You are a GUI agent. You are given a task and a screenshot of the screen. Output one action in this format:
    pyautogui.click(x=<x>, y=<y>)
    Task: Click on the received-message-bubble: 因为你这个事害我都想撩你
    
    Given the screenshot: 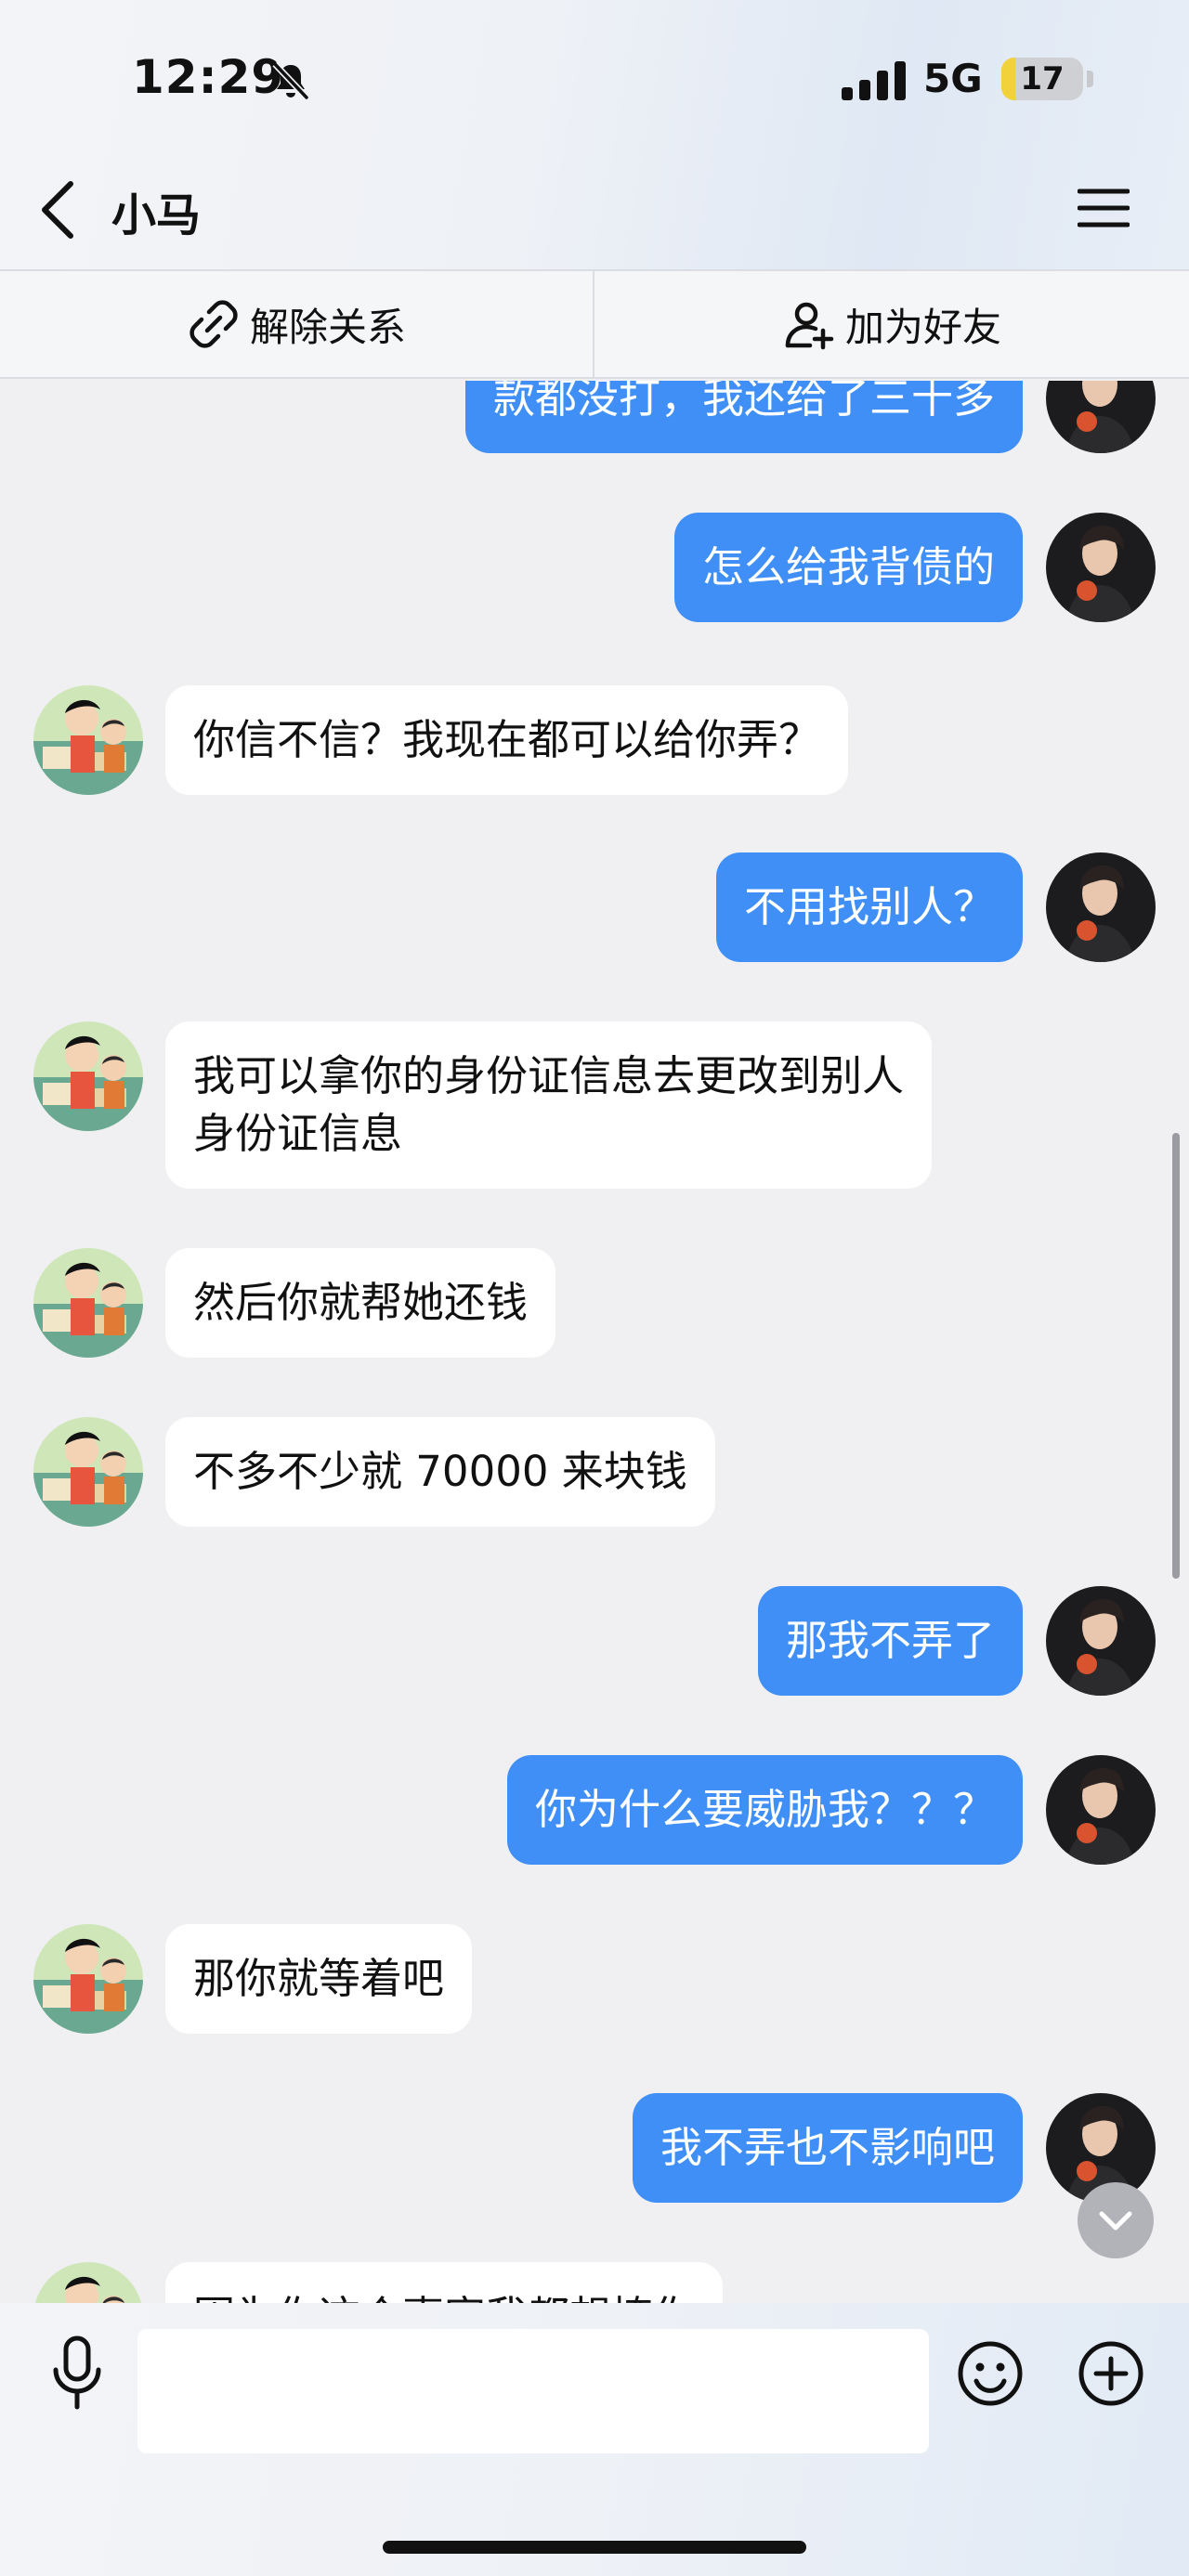 What is the action you would take?
    pyautogui.click(x=445, y=2282)
    